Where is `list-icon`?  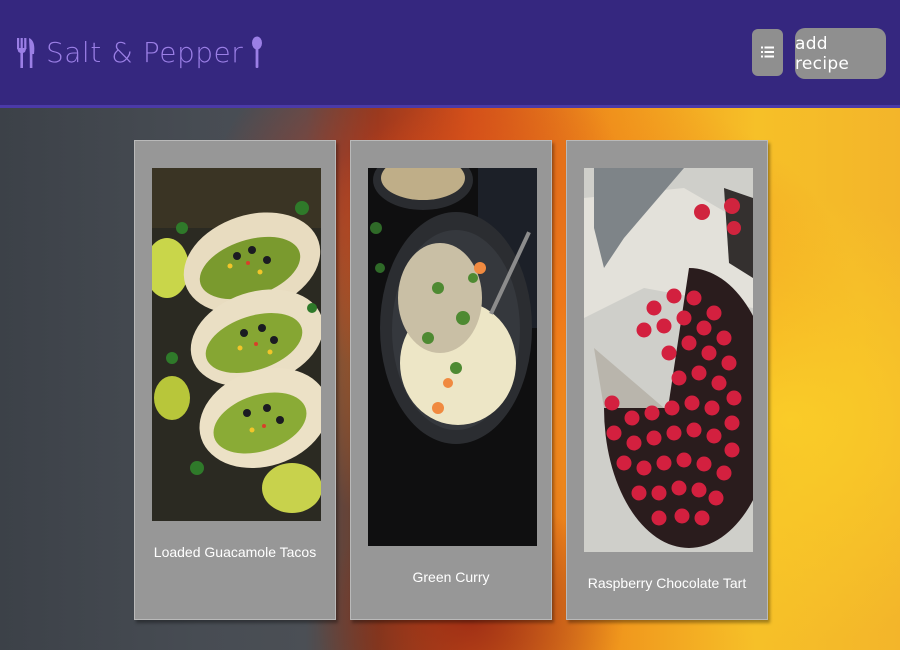 list-icon is located at coordinates (767, 52).